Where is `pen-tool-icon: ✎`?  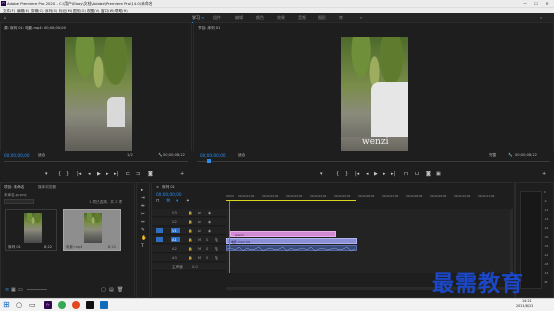
pen-tool-icon: ✎ is located at coordinates (143, 230).